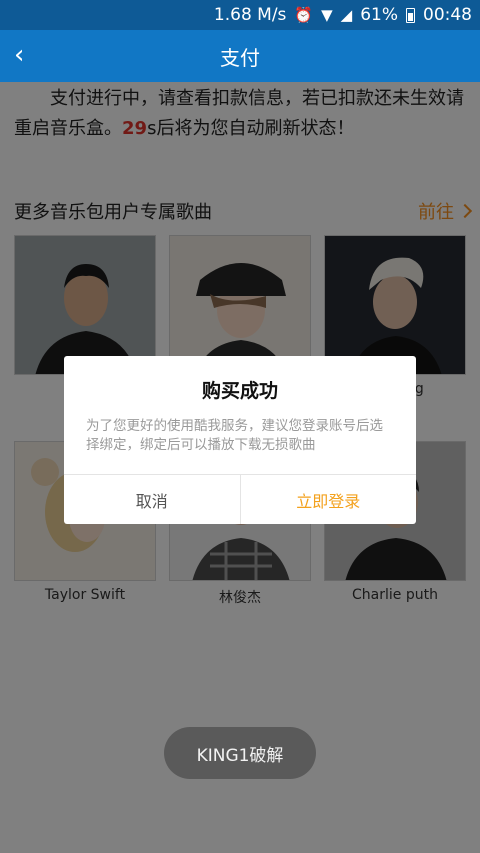 The width and height of the screenshot is (480, 853). What do you see at coordinates (327, 15) in the screenshot?
I see `wifi-icon: ▼` at bounding box center [327, 15].